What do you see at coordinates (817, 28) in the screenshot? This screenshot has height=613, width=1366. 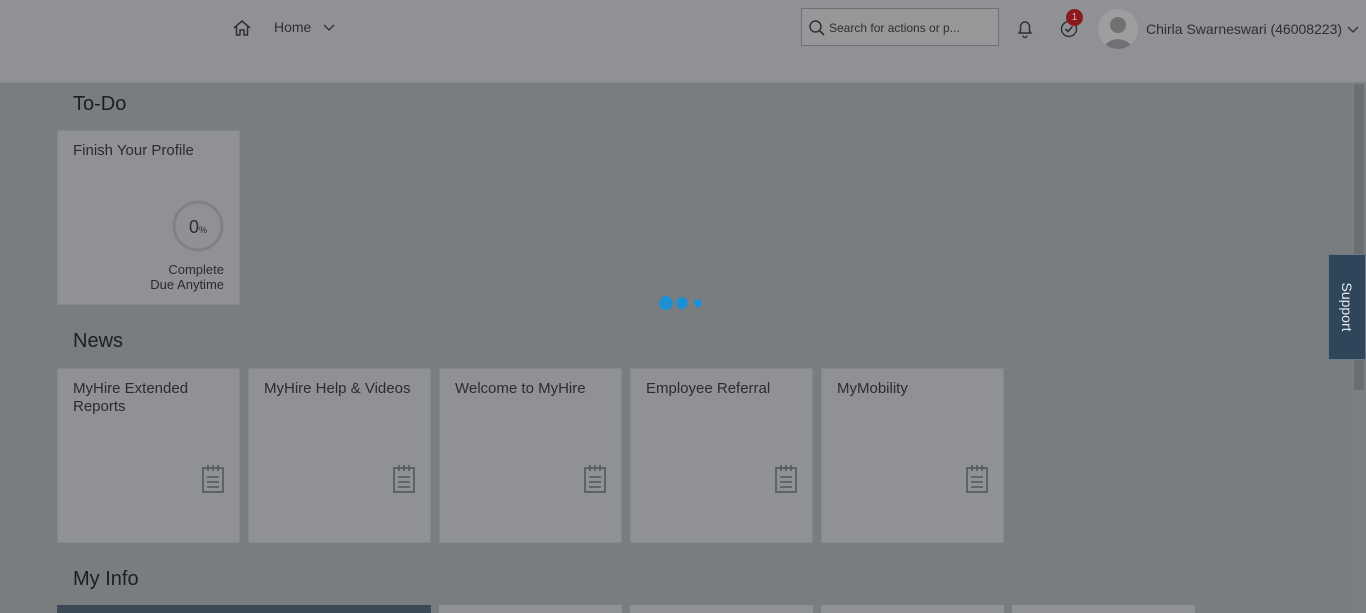 I see `search-icon` at bounding box center [817, 28].